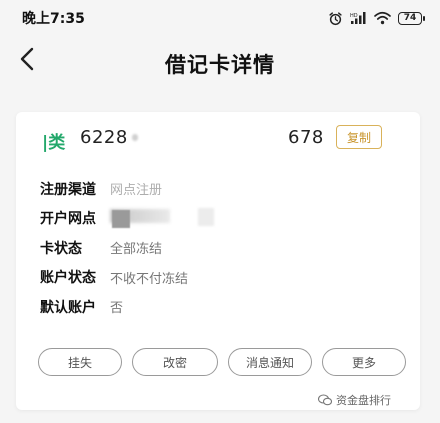 The width and height of the screenshot is (440, 423). Describe the element at coordinates (68, 307) in the screenshot. I see `detail-label: 默认账户` at that location.